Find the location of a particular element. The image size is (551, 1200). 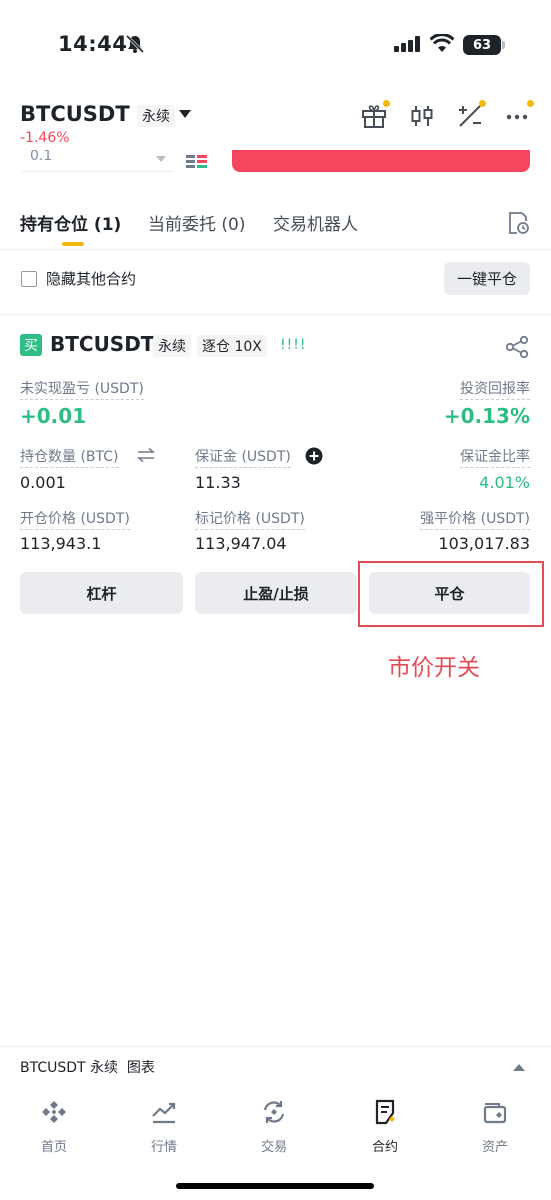

perpetual-tag: 永续 is located at coordinates (156, 116).